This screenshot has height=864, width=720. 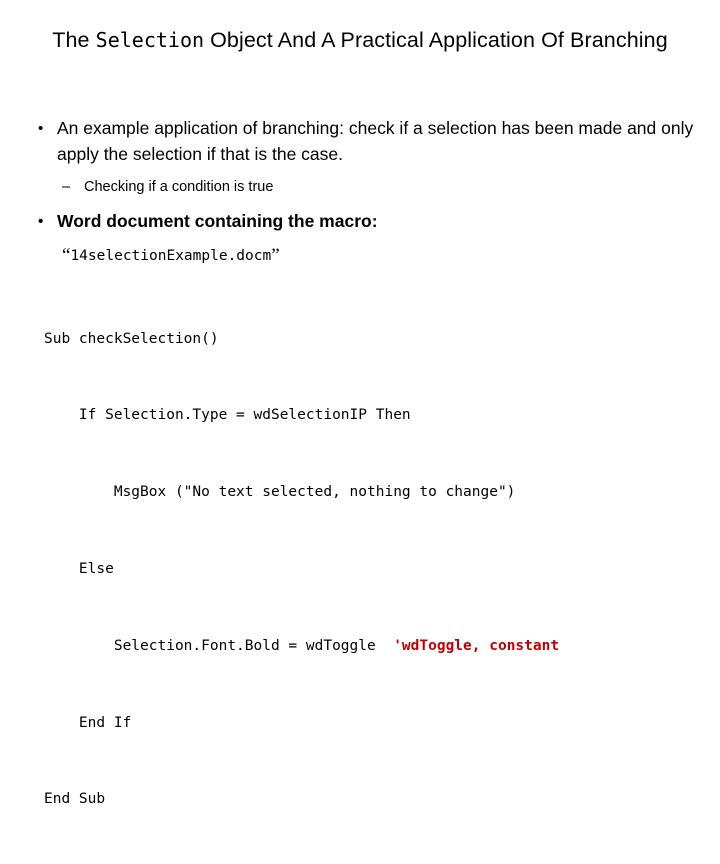 I want to click on bullet-item-2: • Word document containing the macro:, so click(x=362, y=222).